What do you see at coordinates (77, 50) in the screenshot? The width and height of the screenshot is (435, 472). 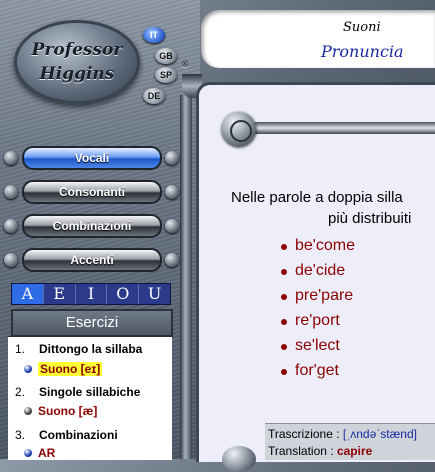 I see `logo-line1: Professor` at bounding box center [77, 50].